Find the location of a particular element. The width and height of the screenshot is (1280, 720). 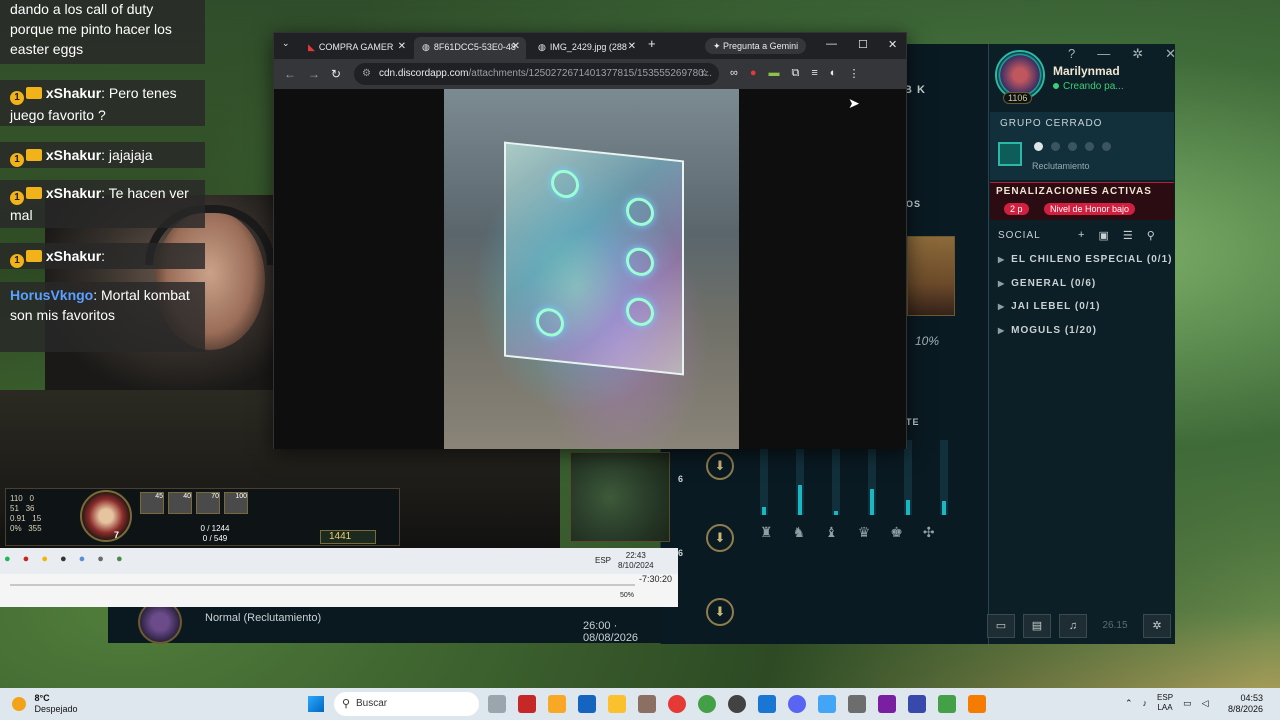

back-icon: ← is located at coordinates (290, 74).